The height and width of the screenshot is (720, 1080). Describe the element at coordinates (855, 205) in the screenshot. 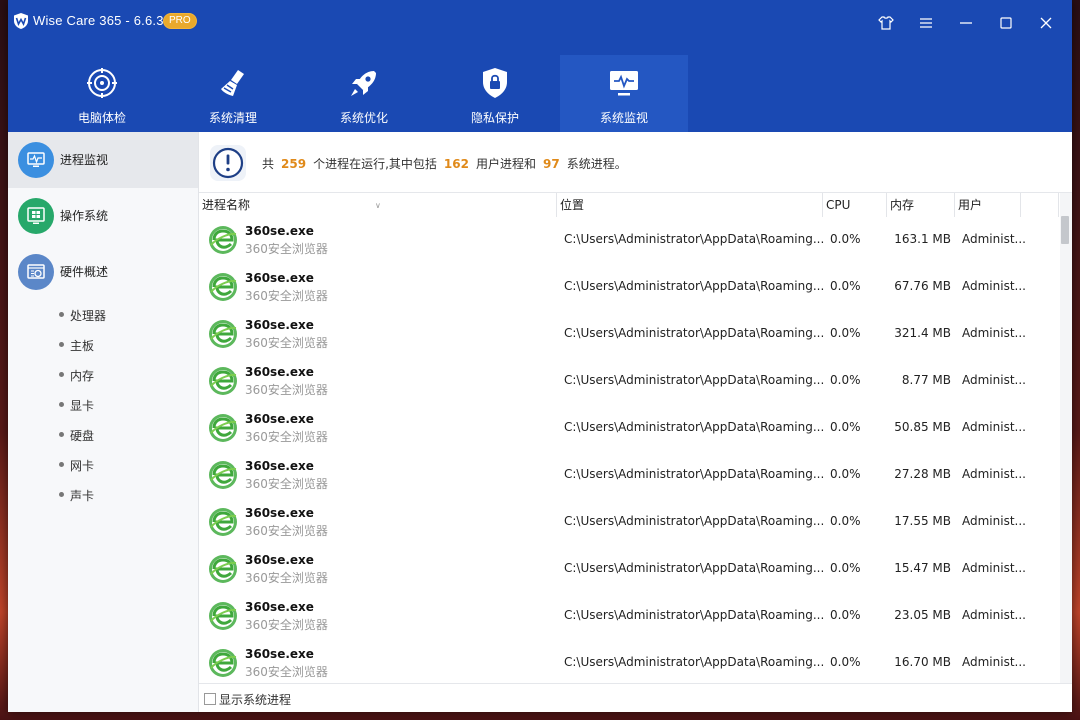

I see `column-header-cpu: CPU` at that location.